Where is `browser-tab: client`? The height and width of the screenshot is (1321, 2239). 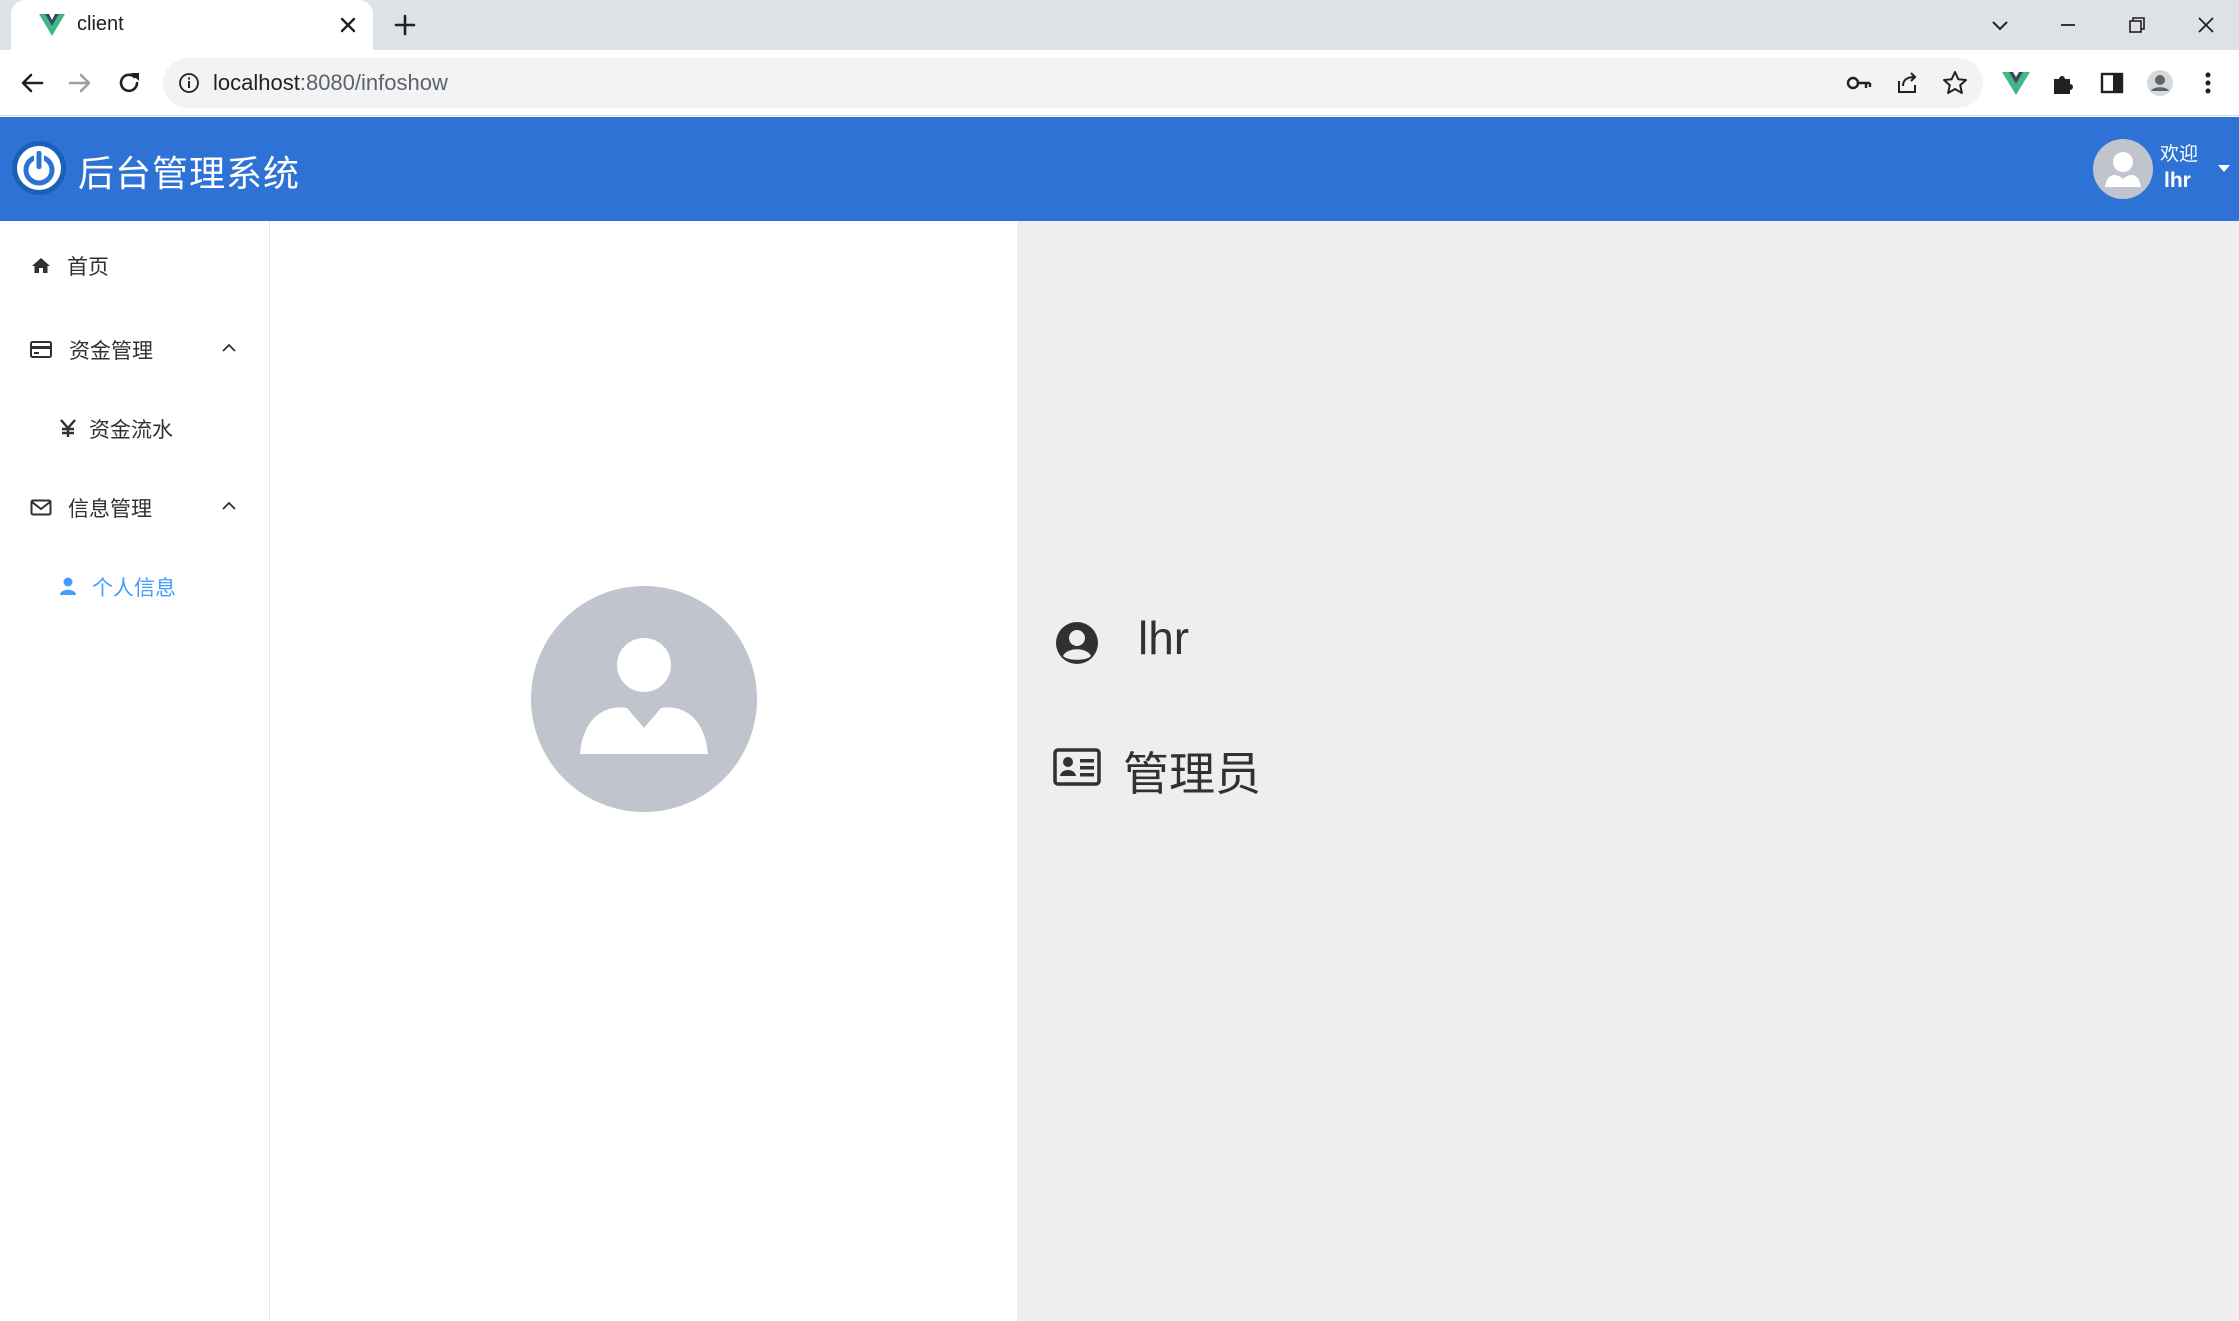
browser-tab: client is located at coordinates (192, 25).